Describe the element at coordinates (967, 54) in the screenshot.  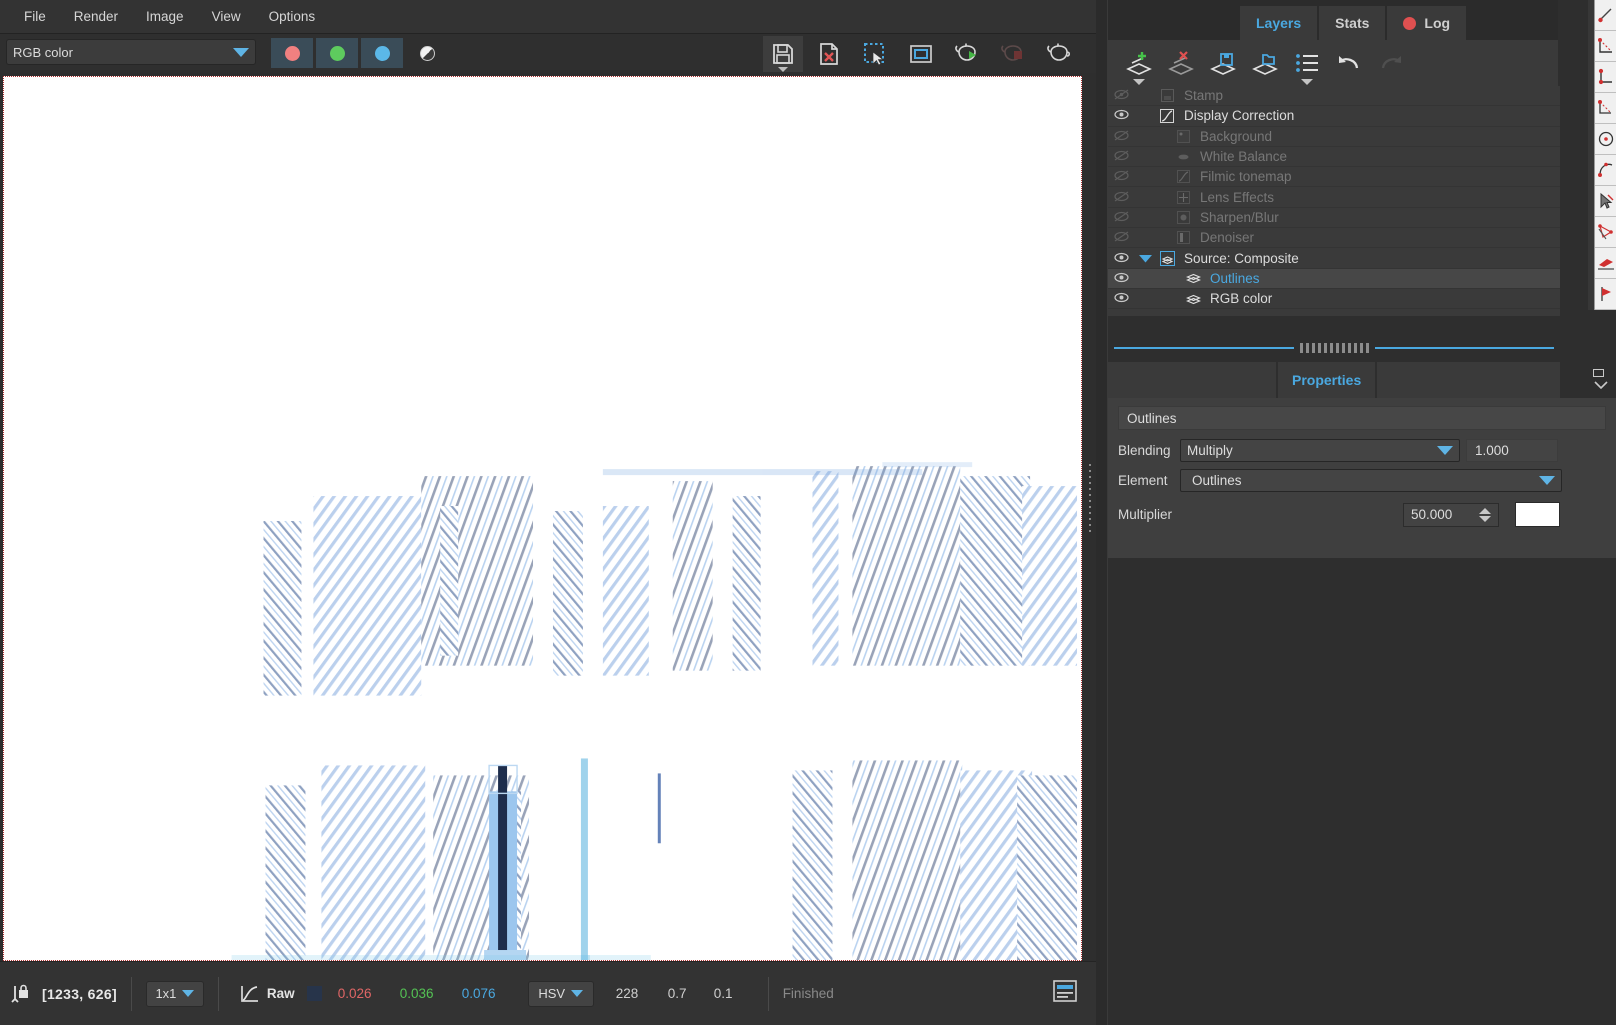
I see `start-render-button` at that location.